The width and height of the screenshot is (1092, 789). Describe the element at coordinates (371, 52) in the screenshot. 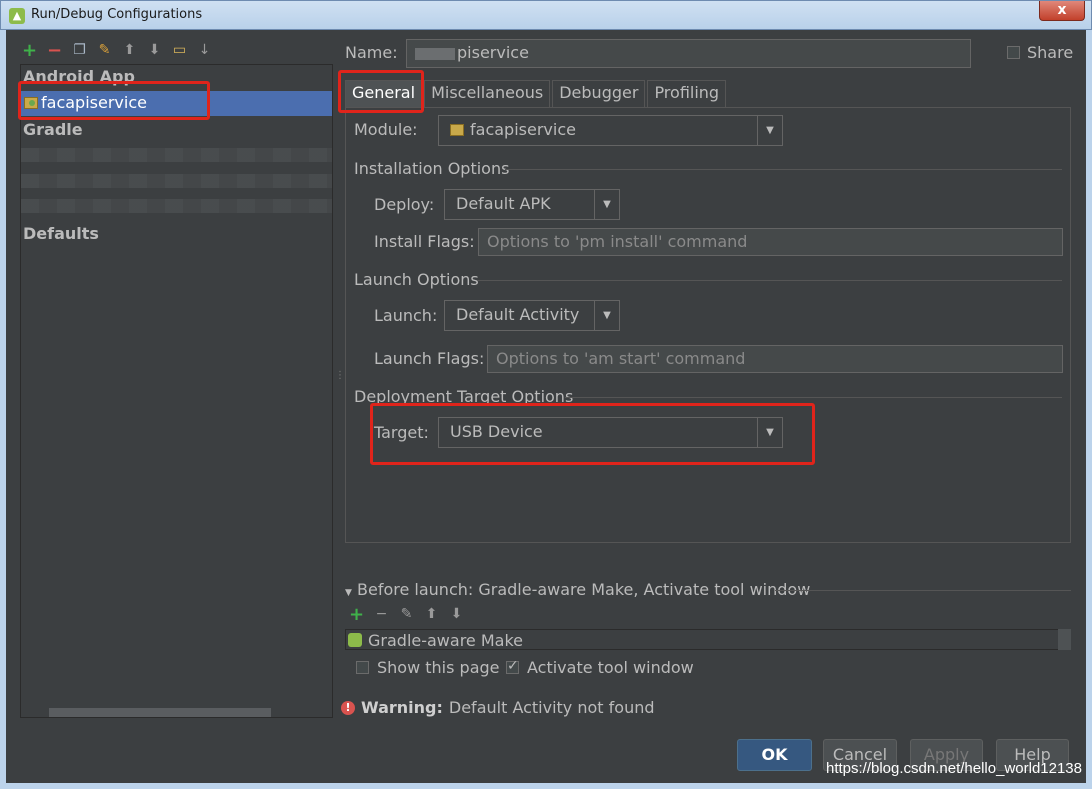

I see `name-label: Name:` at that location.